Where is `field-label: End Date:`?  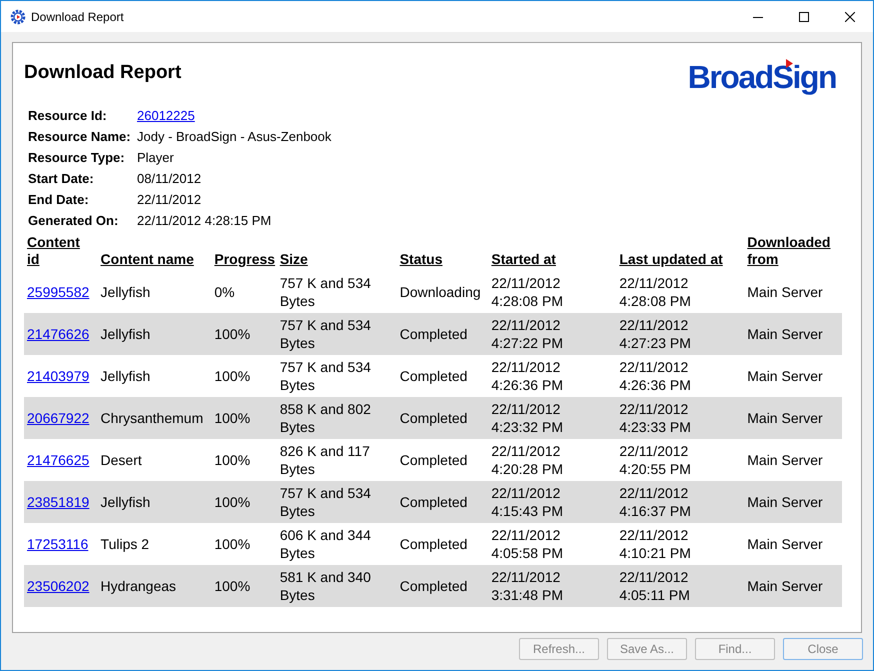
field-label: End Date: is located at coordinates (59, 199).